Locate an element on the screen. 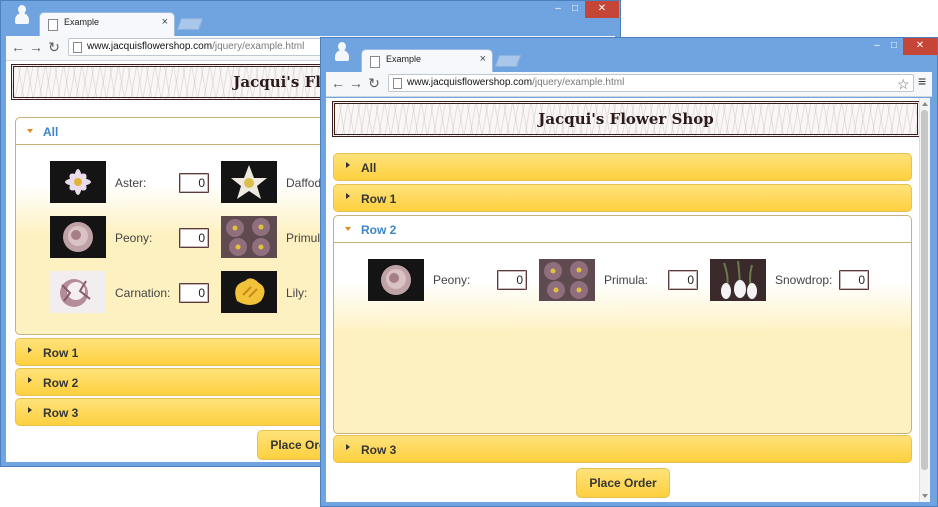  menu-icon: ≡ is located at coordinates (922, 81).